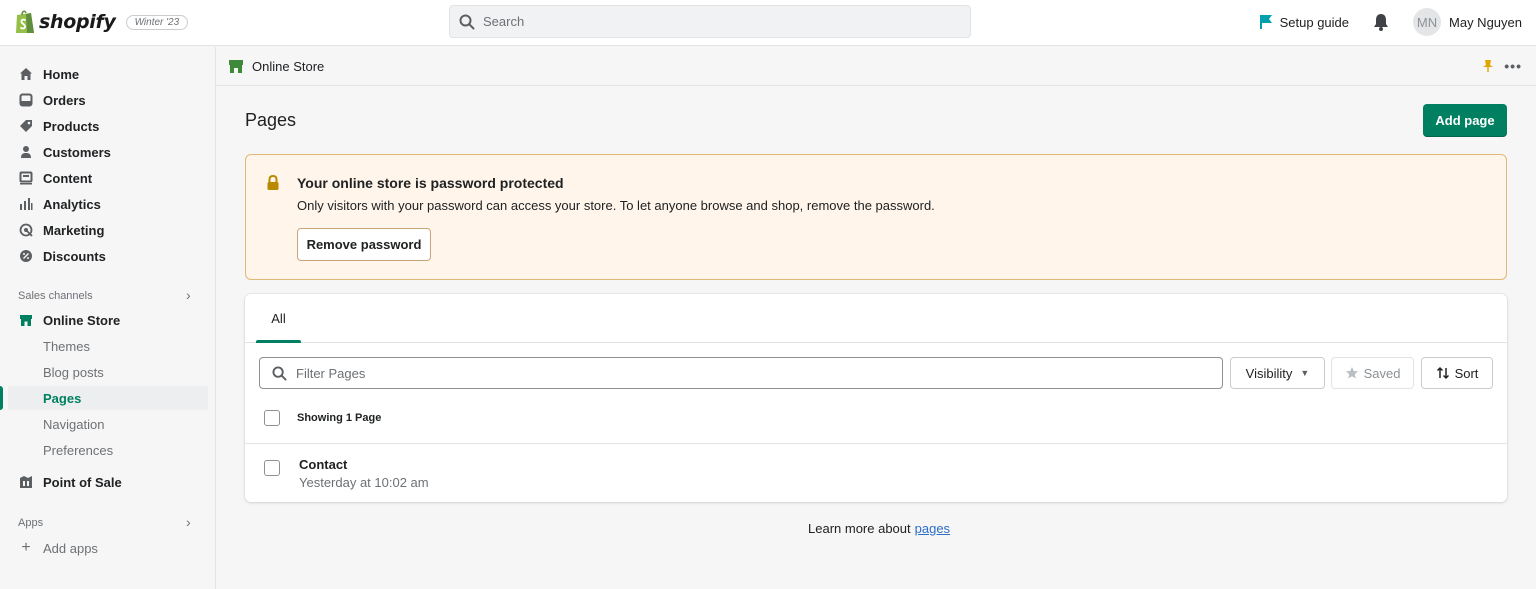 Image resolution: width=1536 pixels, height=589 pixels. What do you see at coordinates (26, 256) in the screenshot?
I see `discount-icon` at bounding box center [26, 256].